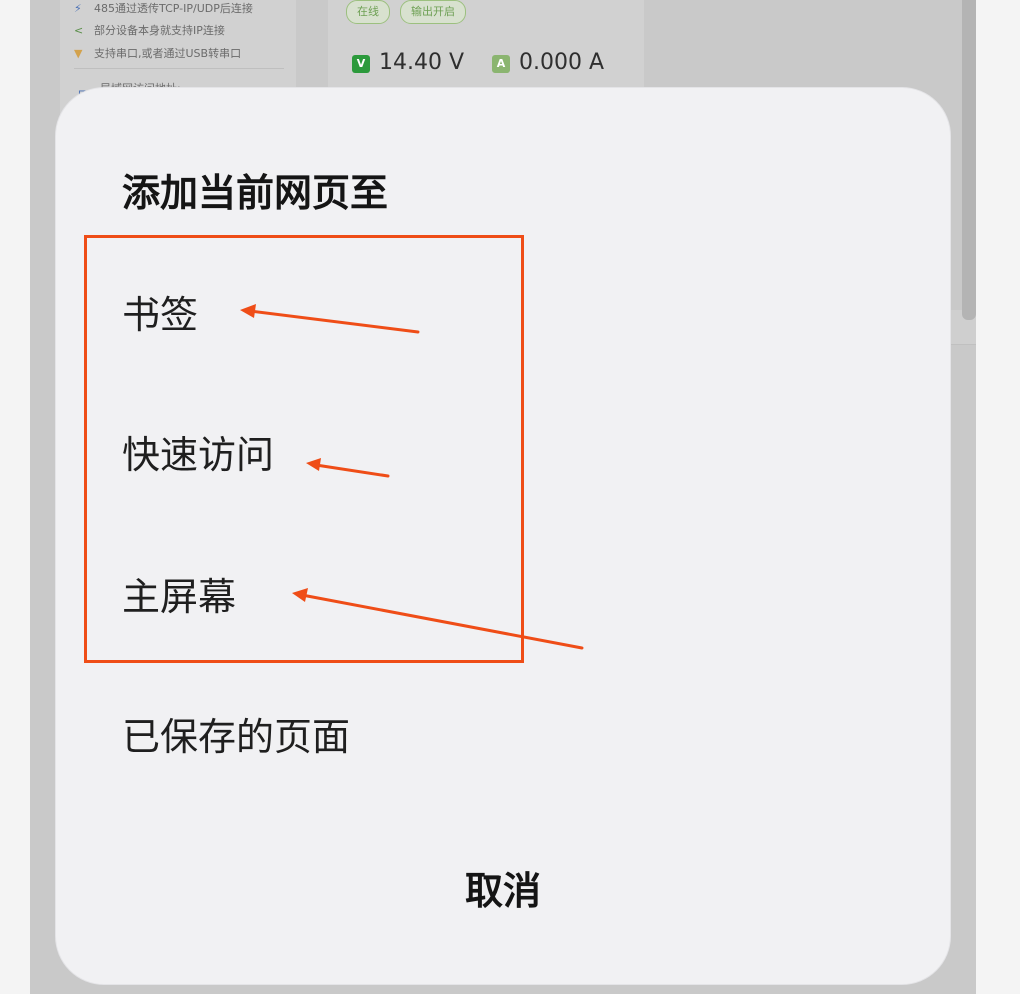 The height and width of the screenshot is (994, 1020). What do you see at coordinates (442, 621) in the screenshot?
I see `arrow-to-home-screen` at bounding box center [442, 621].